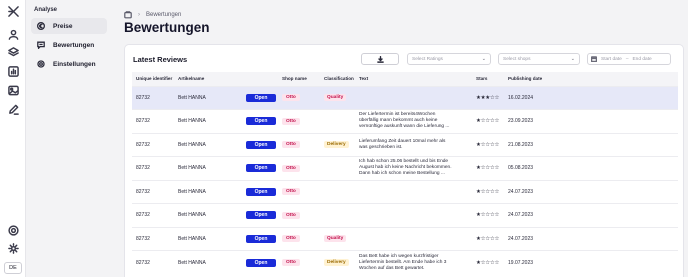  Describe the element at coordinates (591, 121) in the screenshot. I see `cell-date: 23.09.2023` at that location.